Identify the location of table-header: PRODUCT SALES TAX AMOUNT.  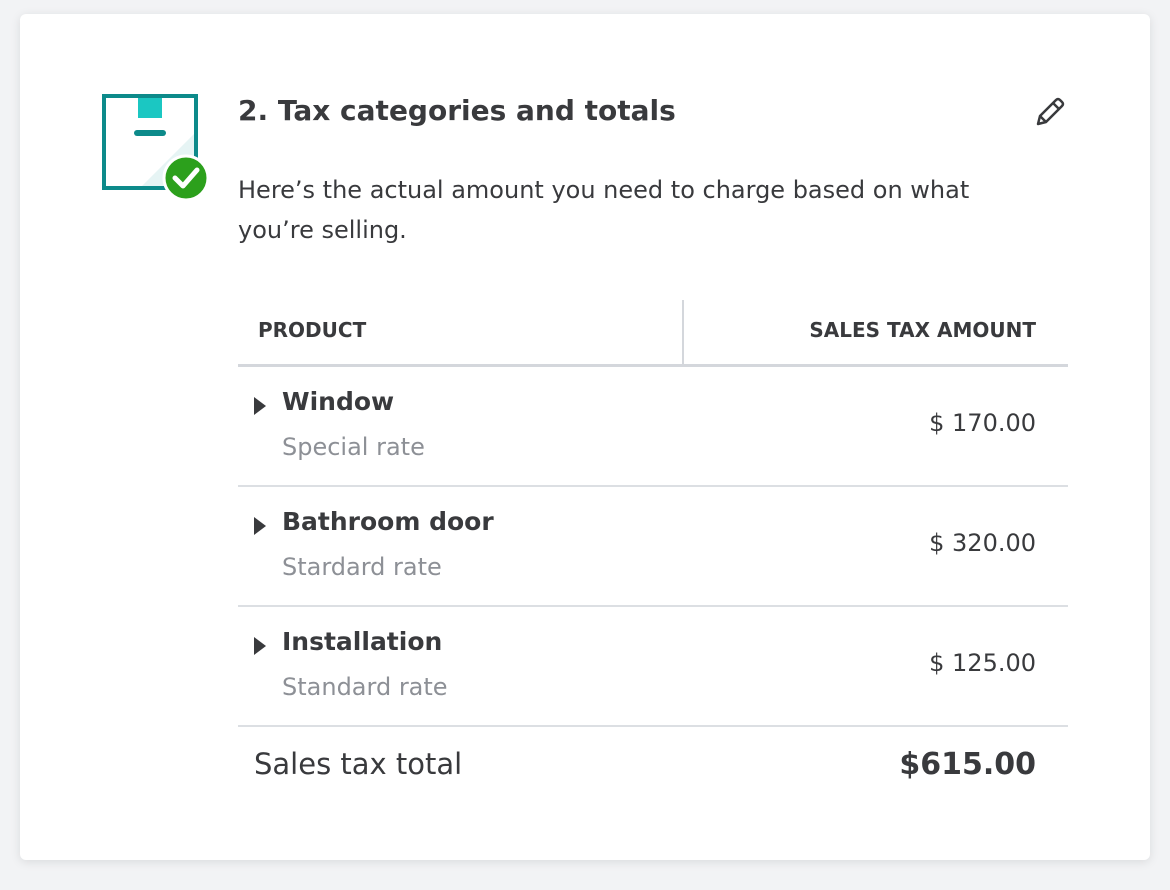
(653, 333).